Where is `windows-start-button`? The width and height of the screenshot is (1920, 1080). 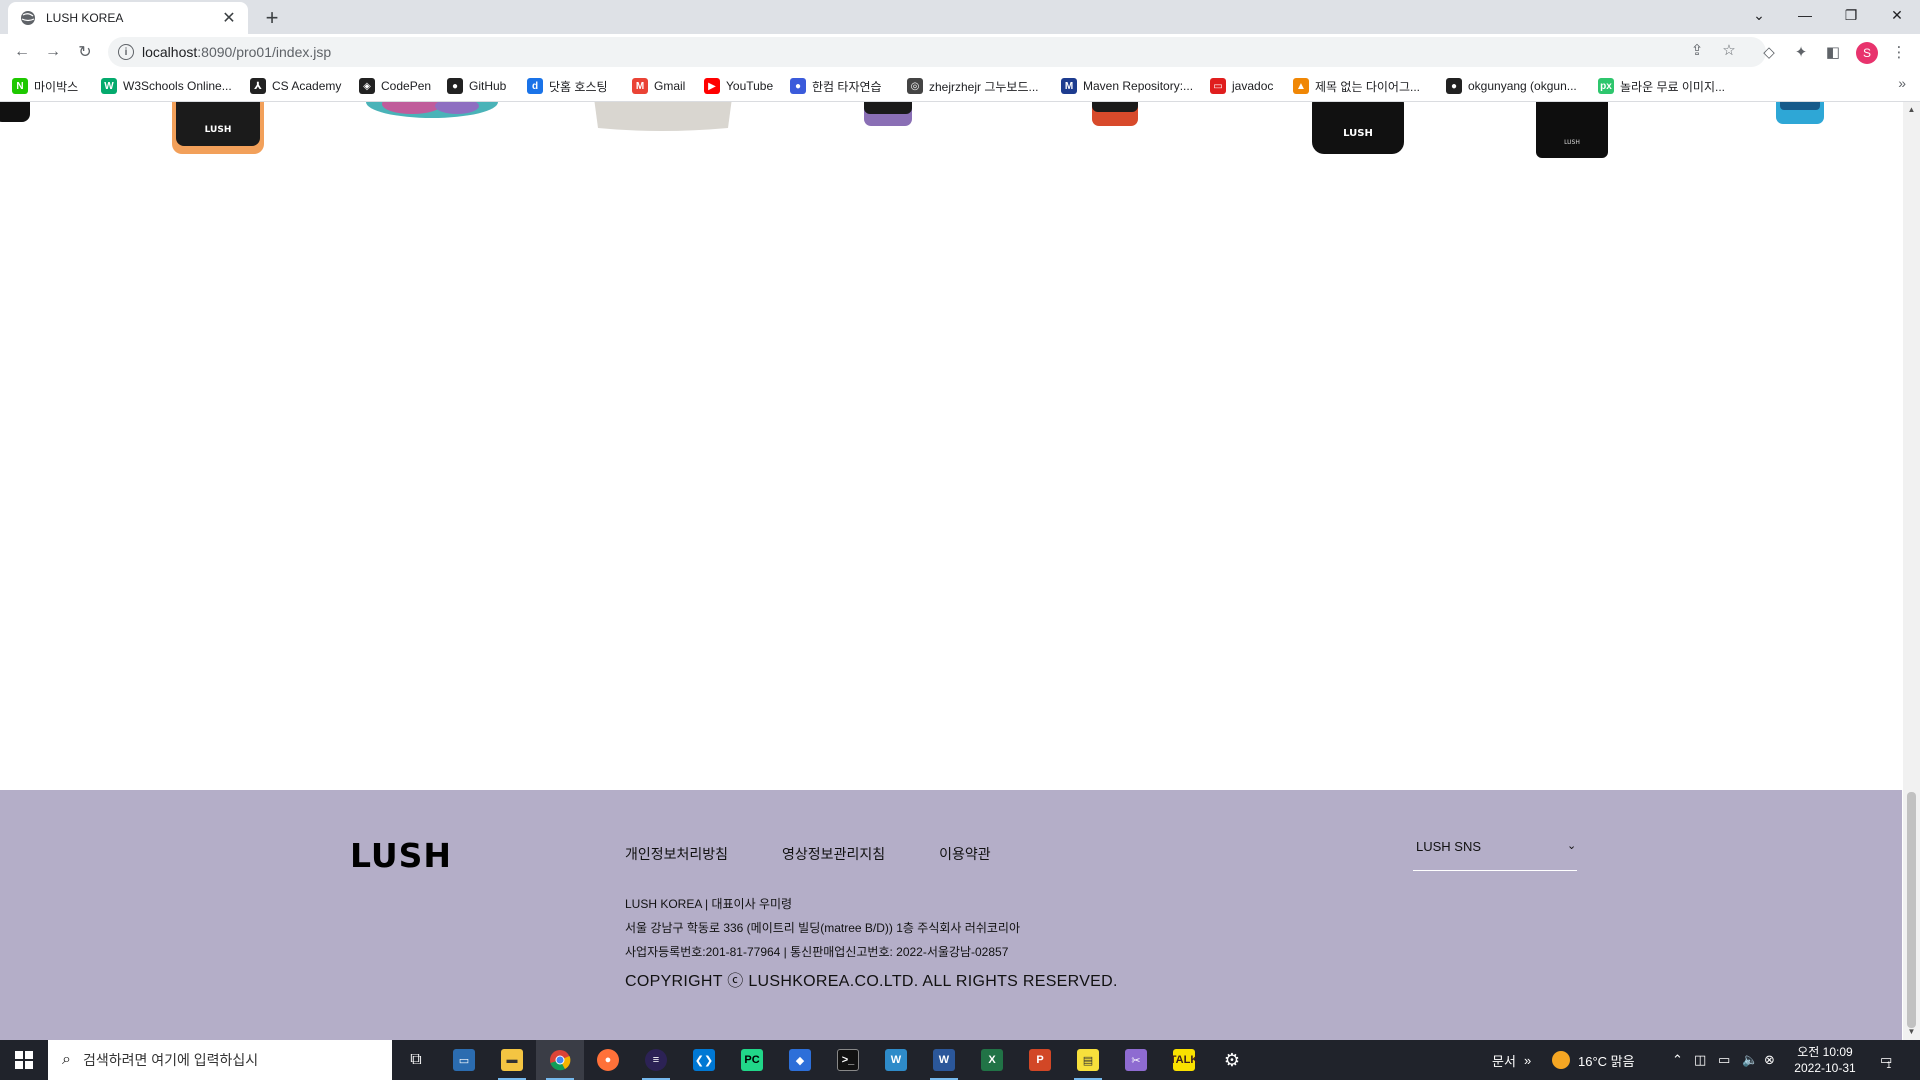 windows-start-button is located at coordinates (24, 1060).